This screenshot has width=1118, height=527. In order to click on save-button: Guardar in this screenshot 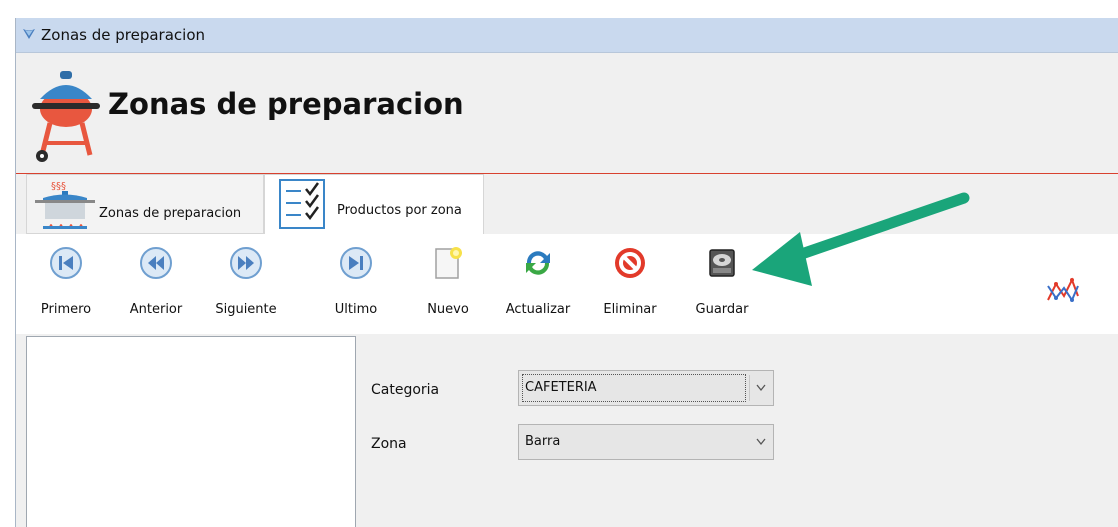, I will do `click(722, 286)`.